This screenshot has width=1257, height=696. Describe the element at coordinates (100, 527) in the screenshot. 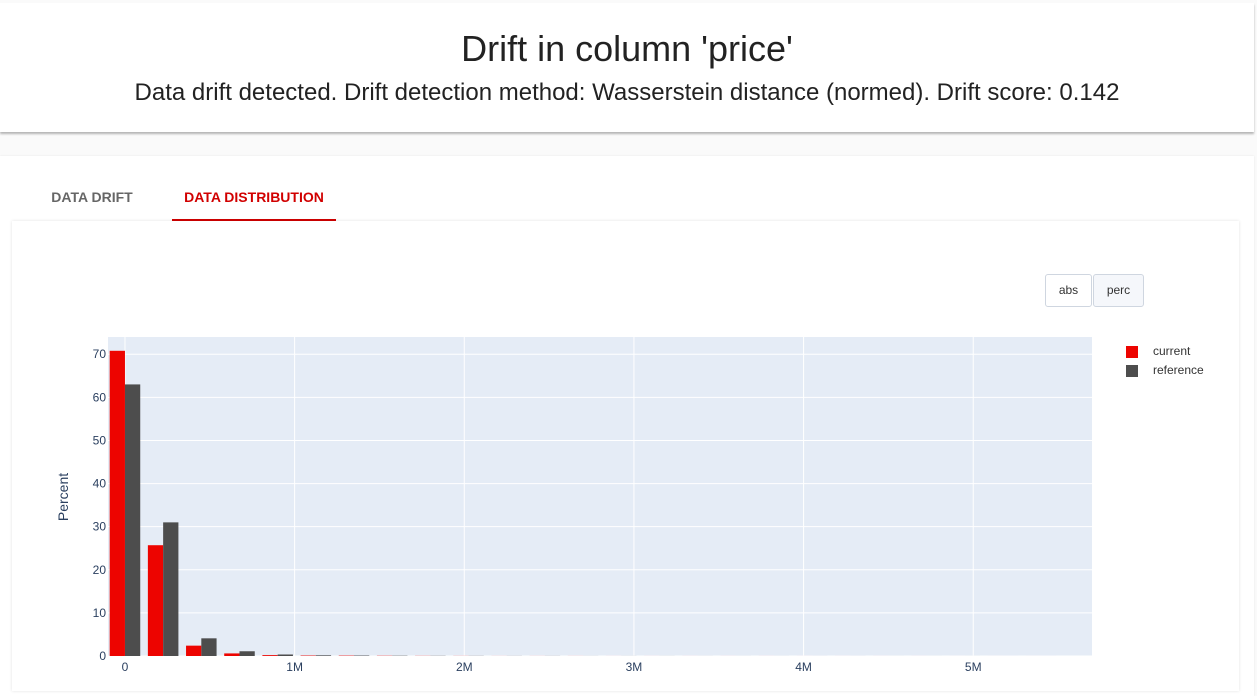

I see `y-tick-label: 30` at that location.